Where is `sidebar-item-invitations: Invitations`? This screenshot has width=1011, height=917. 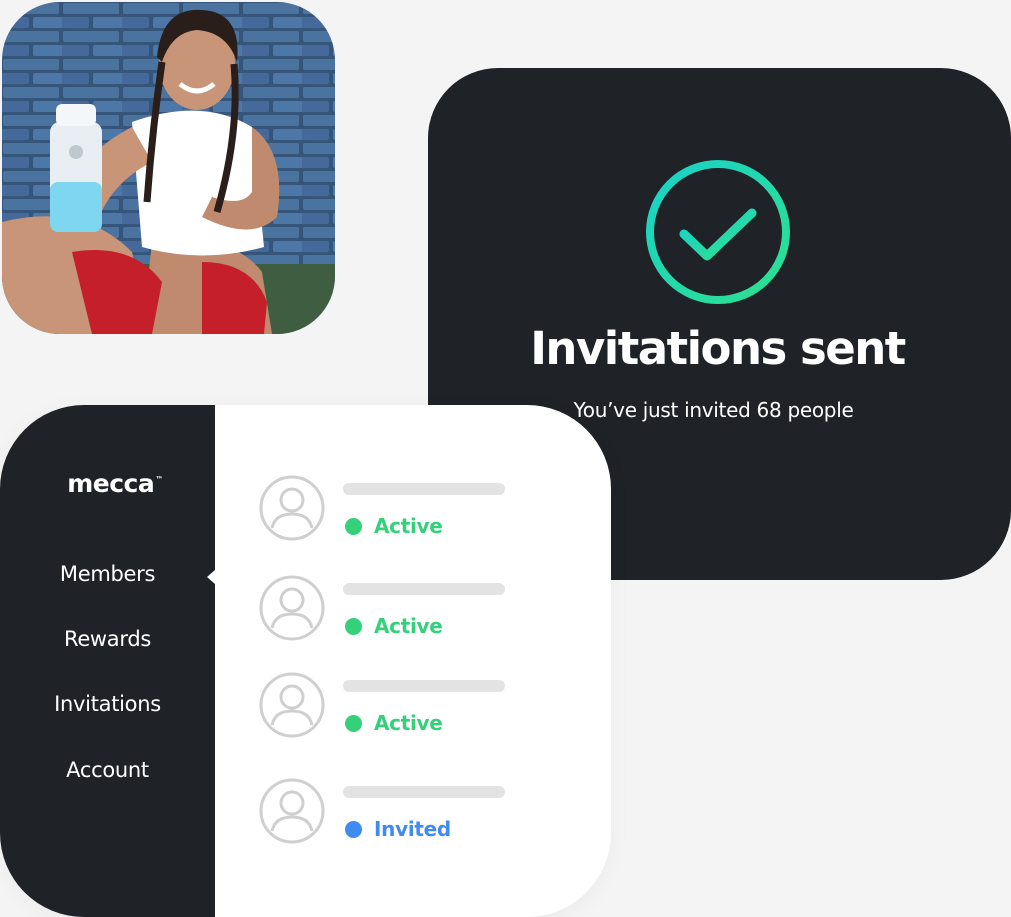 sidebar-item-invitations: Invitations is located at coordinates (107, 704).